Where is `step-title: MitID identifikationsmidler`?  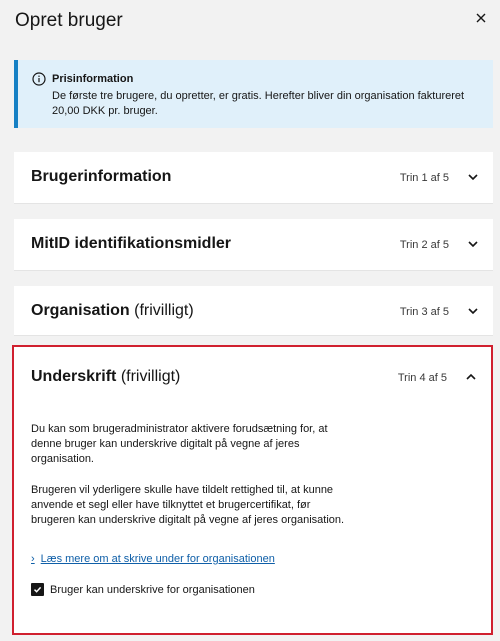 step-title: MitID identifikationsmidler is located at coordinates (131, 243).